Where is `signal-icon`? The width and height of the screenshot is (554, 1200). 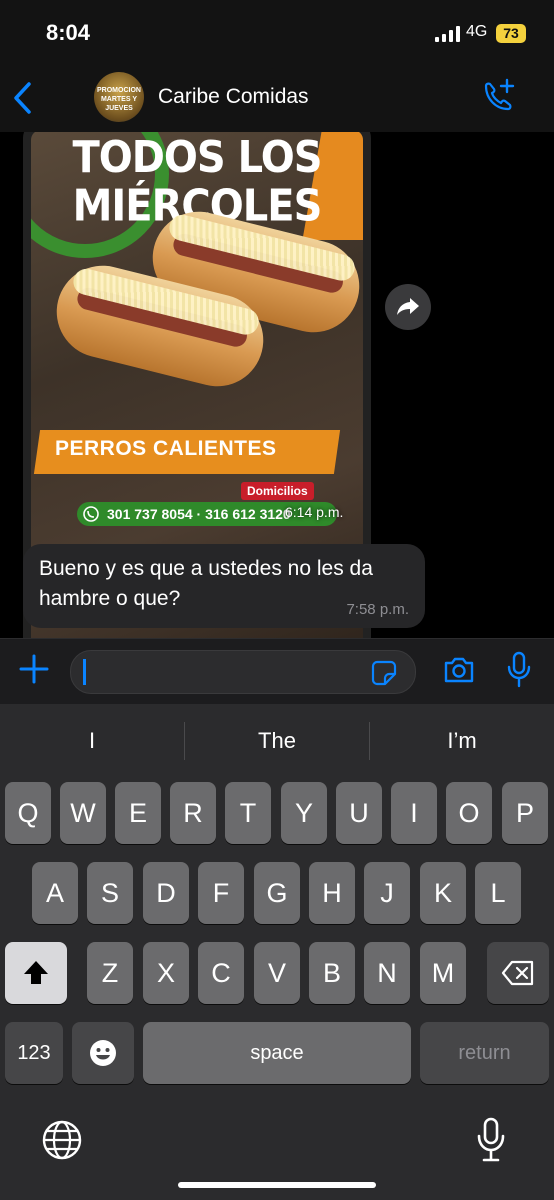 signal-icon is located at coordinates (447, 34).